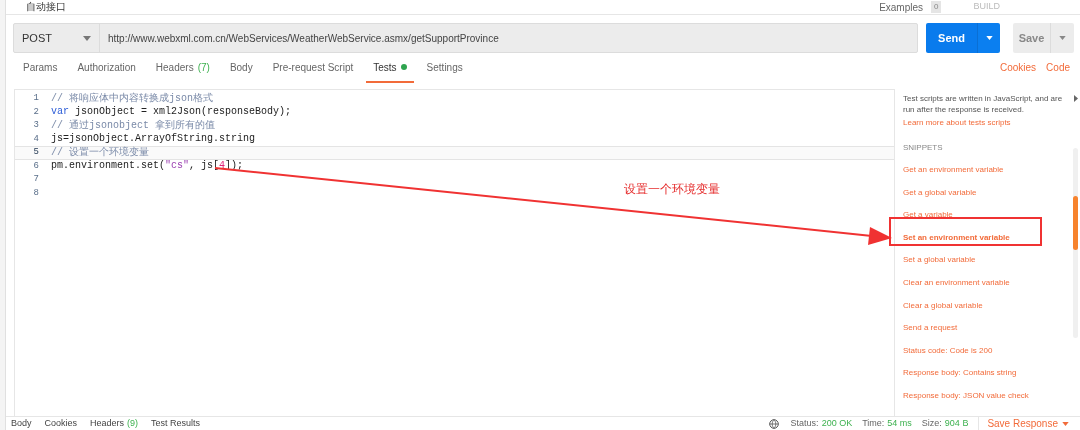 The height and width of the screenshot is (430, 1080). I want to click on collapse-arrow-icon, so click(1075, 98).